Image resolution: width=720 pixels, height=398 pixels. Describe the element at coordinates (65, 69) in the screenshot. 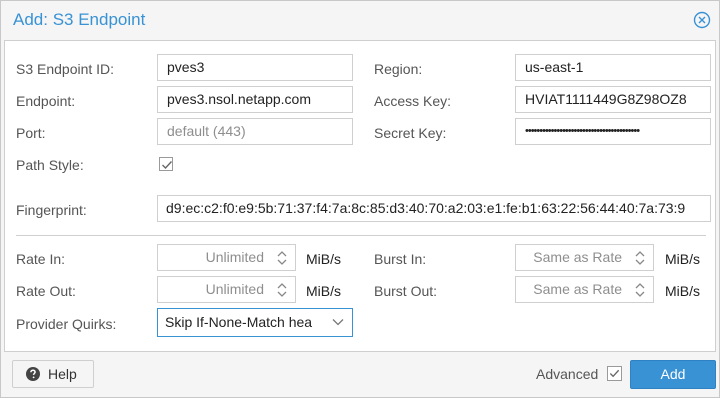

I see `endpoint-id-label: S3 Endpoint ID:` at that location.